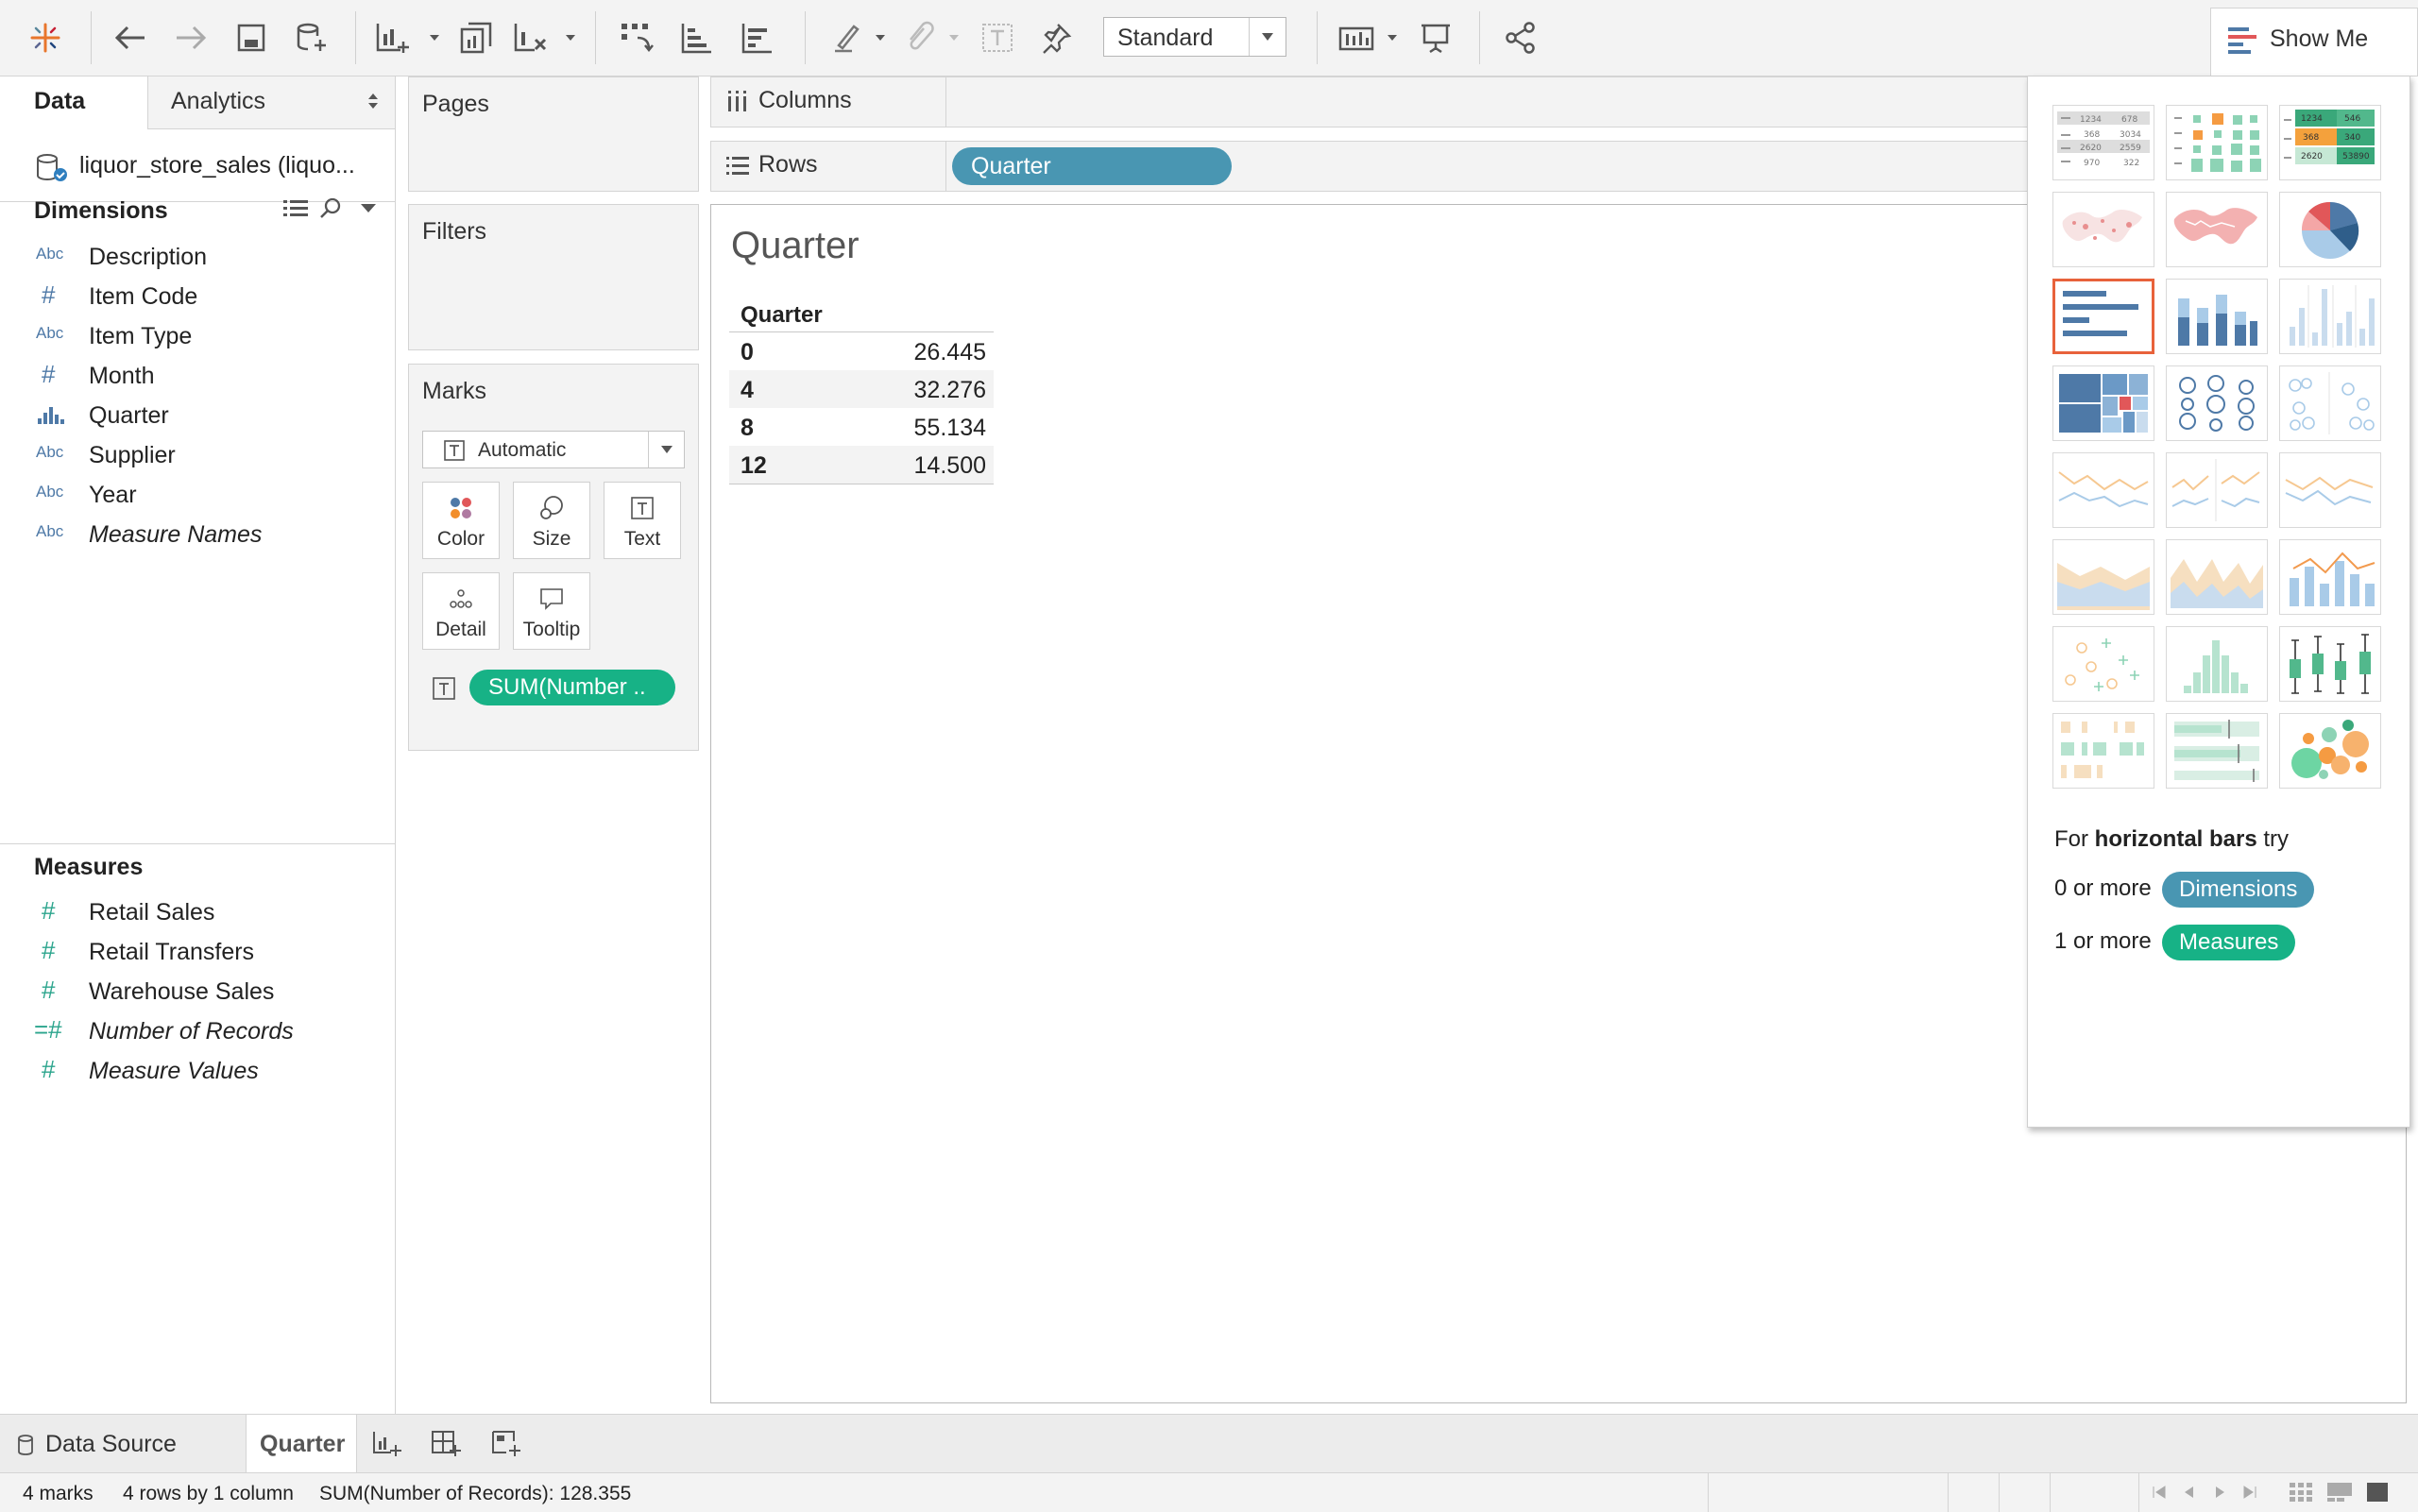 This screenshot has height=1512, width=2418. Describe the element at coordinates (2330, 664) in the screenshot. I see `box-and-whisker-chart-option` at that location.